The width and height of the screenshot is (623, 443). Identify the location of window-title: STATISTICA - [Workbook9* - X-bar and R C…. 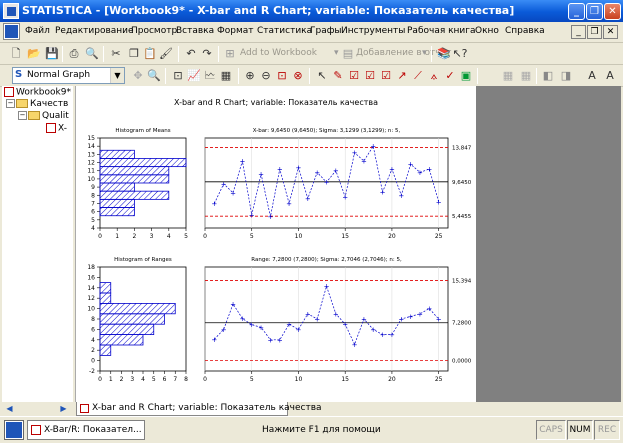
(268, 10).